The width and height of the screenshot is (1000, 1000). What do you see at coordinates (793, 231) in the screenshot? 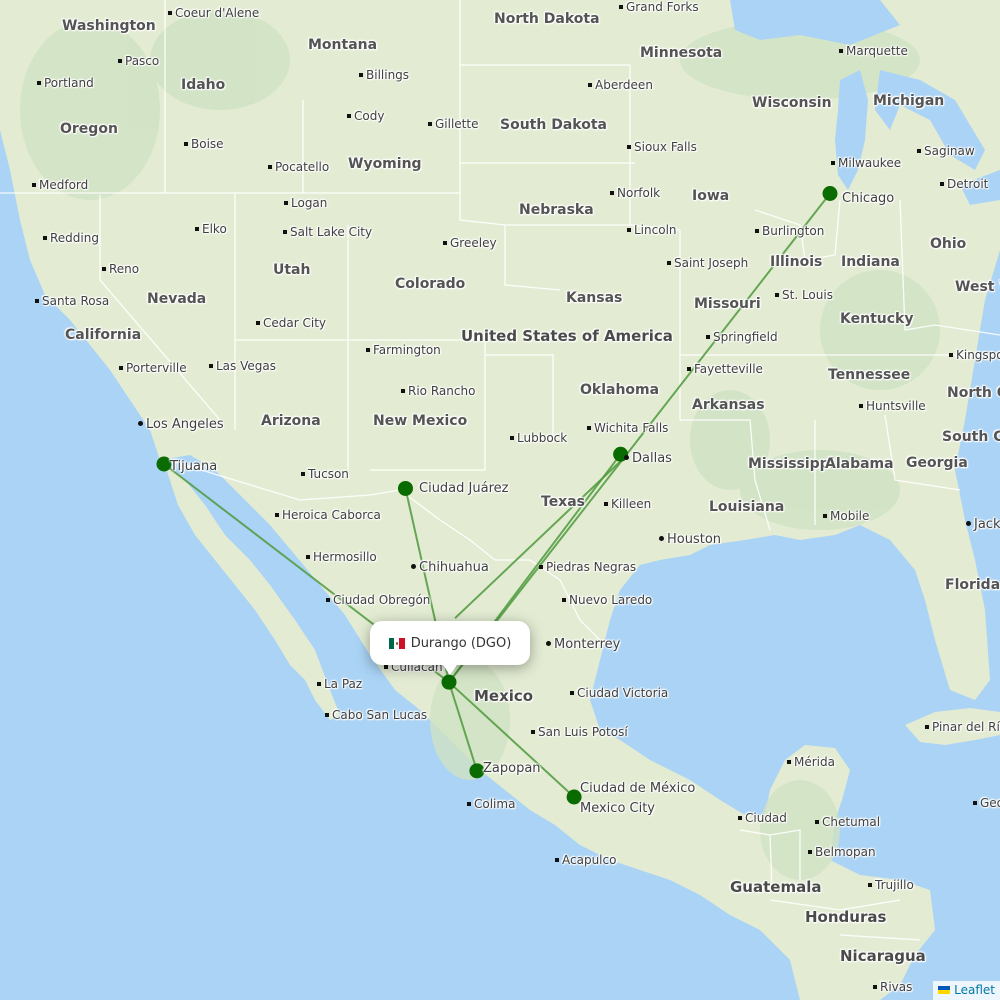
I see `label-text: Burlington` at bounding box center [793, 231].